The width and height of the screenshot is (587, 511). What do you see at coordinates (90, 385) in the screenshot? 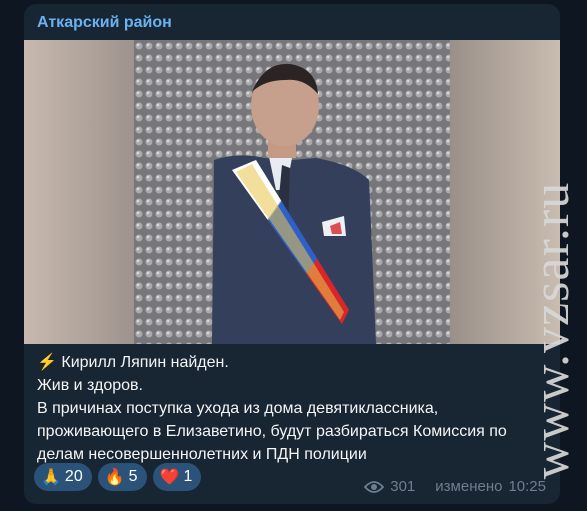
I see `post-line-2: Жив и здоров.` at bounding box center [90, 385].